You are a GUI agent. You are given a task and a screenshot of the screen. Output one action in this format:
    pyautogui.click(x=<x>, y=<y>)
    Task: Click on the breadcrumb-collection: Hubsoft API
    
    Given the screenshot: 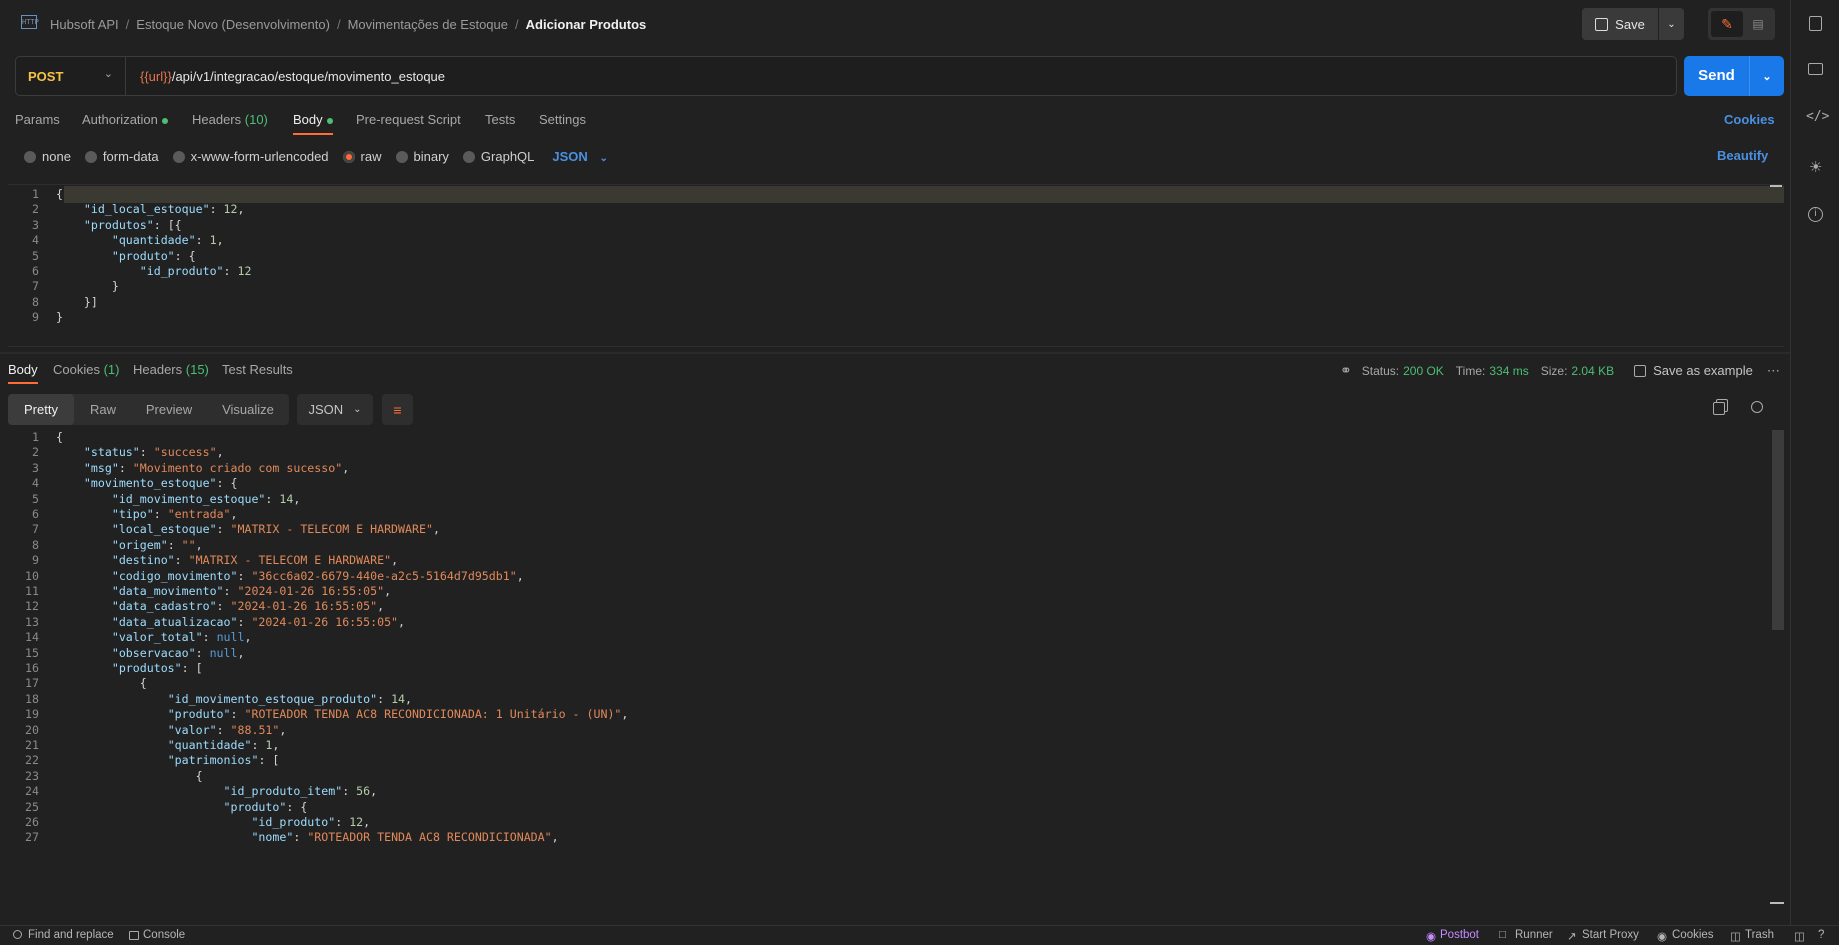 What is the action you would take?
    pyautogui.click(x=84, y=24)
    